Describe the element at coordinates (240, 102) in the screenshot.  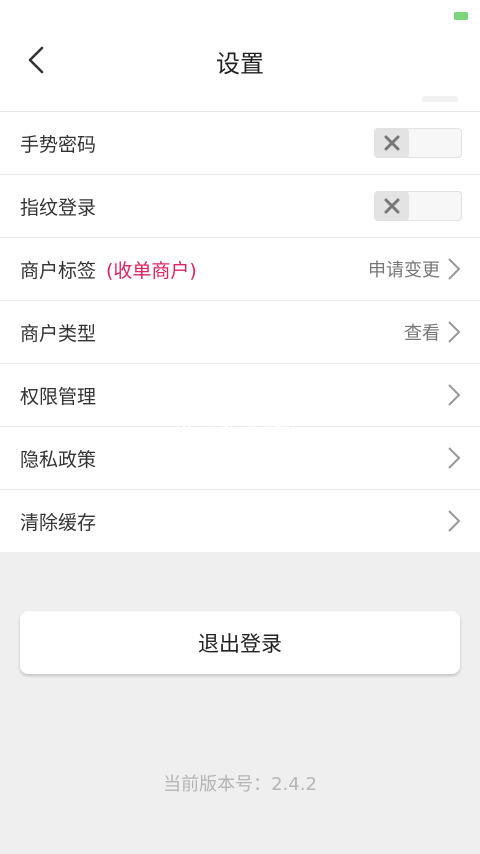
I see `partial-row` at that location.